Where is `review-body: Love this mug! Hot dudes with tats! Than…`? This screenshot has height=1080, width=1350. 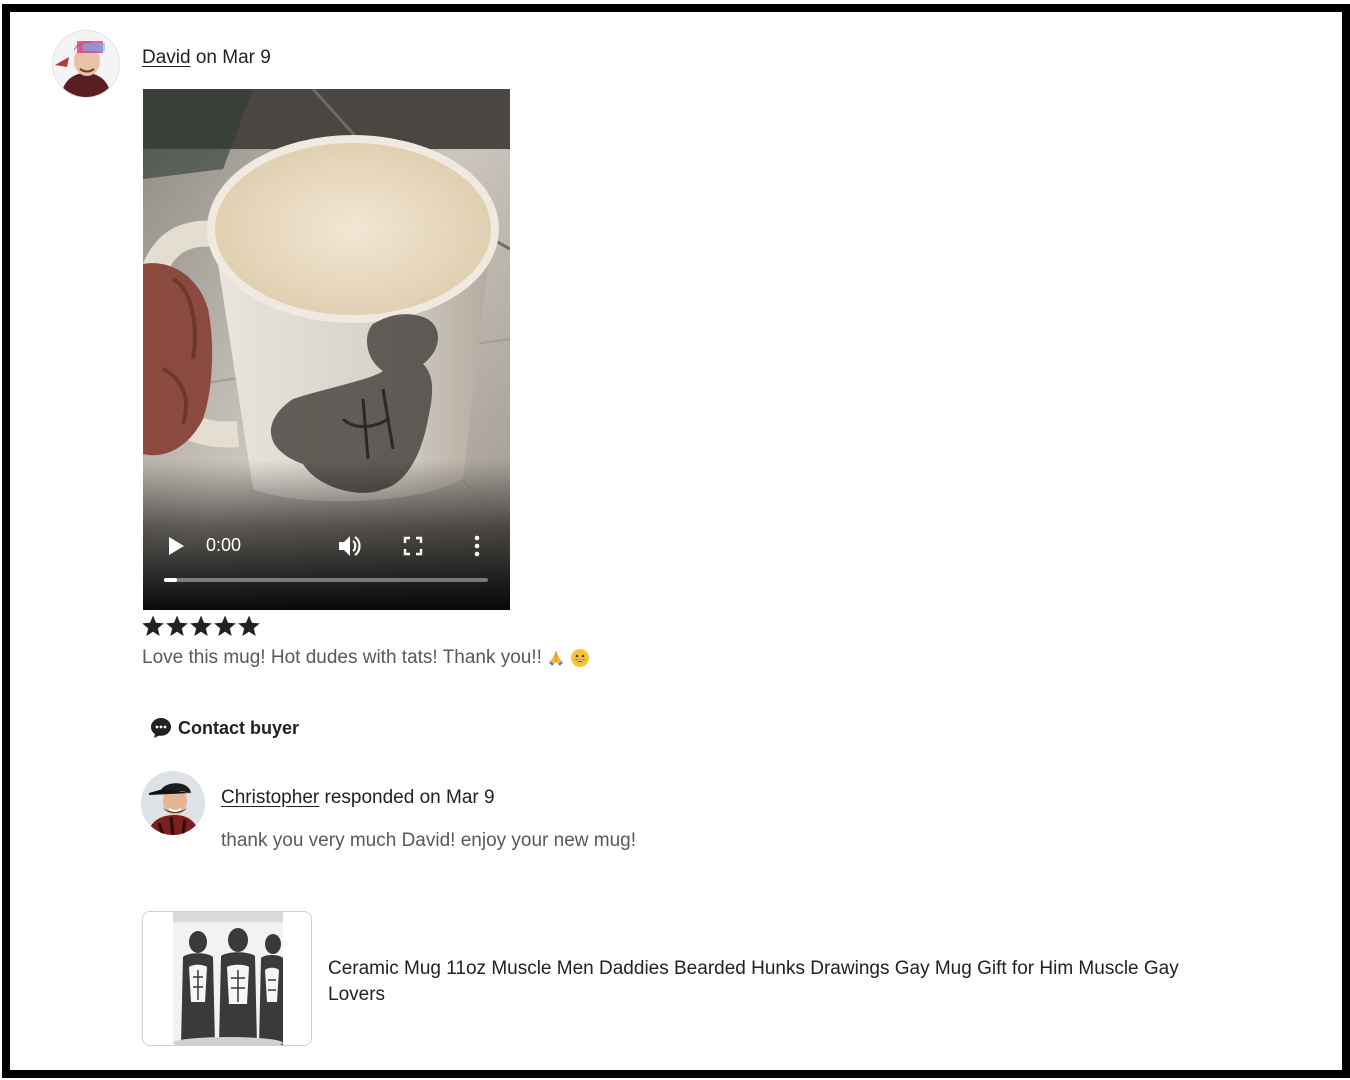 review-body: Love this mug! Hot dudes with tats! Than… is located at coordinates (342, 657).